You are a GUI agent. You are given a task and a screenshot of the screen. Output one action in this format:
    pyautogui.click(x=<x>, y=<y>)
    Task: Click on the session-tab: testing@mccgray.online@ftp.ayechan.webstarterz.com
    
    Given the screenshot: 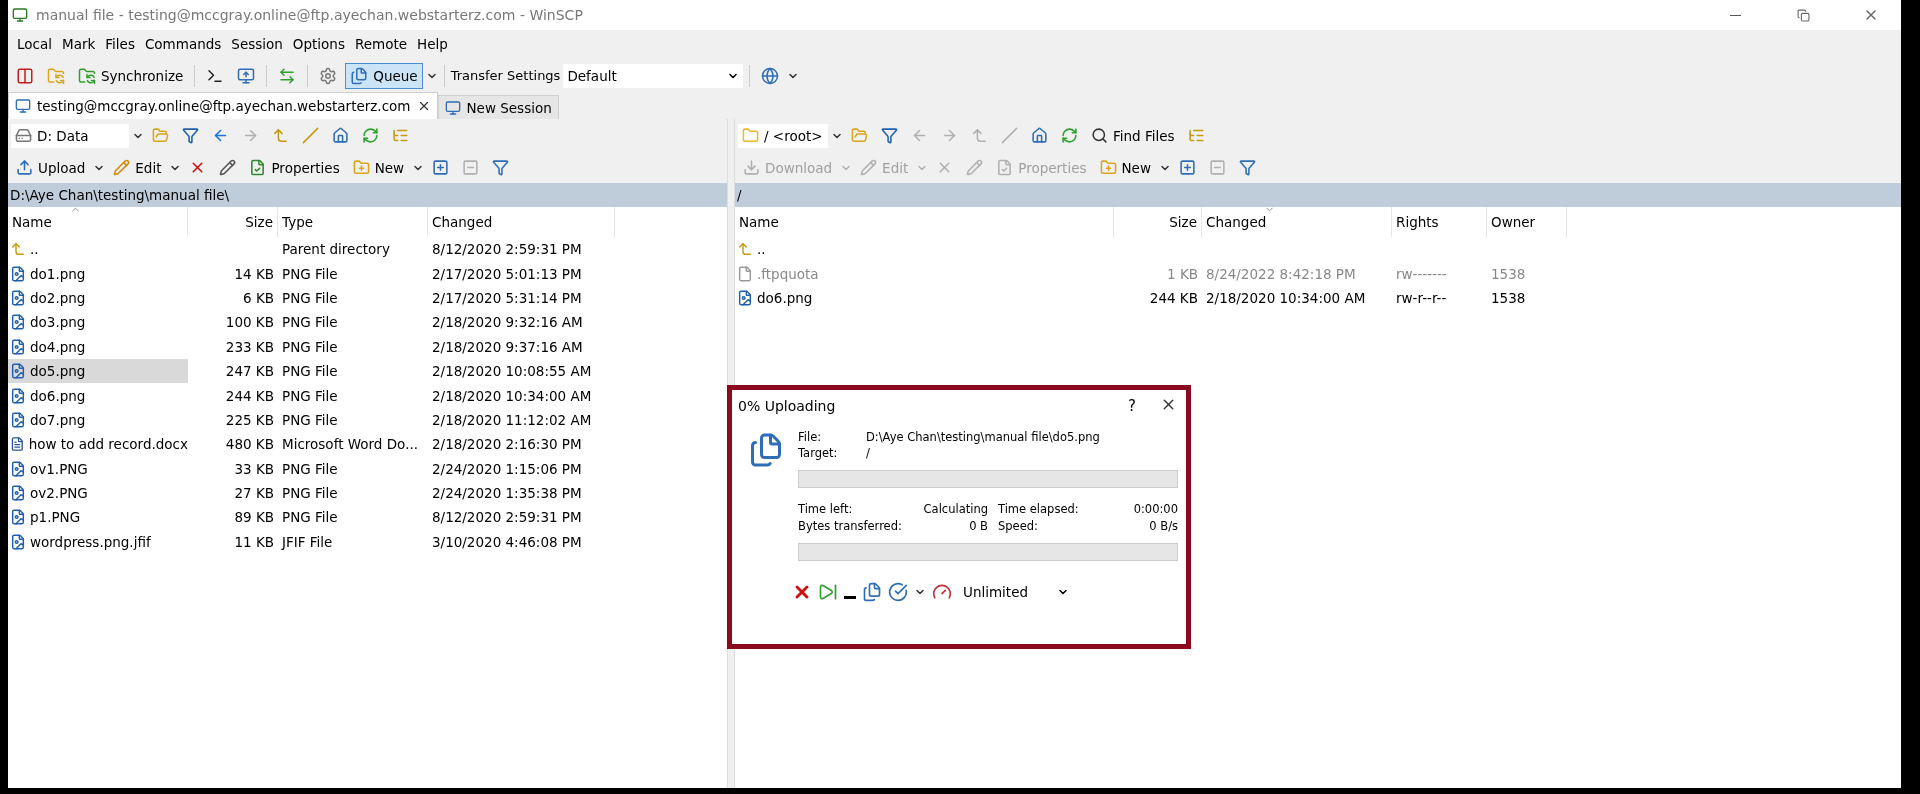 What is the action you would take?
    pyautogui.click(x=223, y=105)
    